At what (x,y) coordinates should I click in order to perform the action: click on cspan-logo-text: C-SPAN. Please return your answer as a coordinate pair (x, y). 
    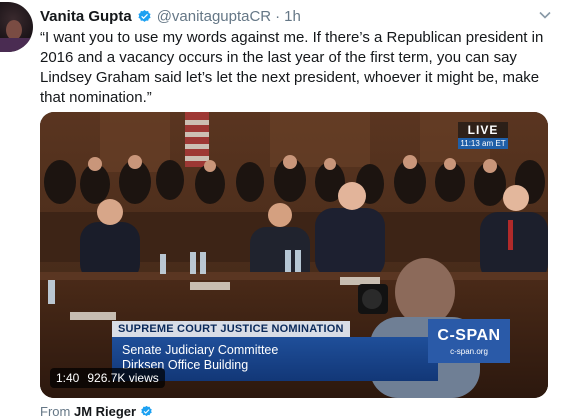
    Looking at the image, I should click on (469, 335).